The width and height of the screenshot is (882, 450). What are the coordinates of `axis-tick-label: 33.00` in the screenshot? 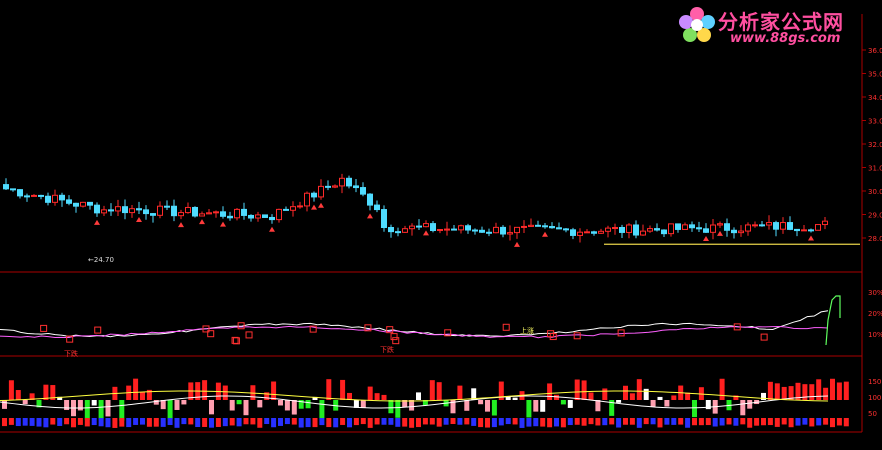 It's located at (875, 122).